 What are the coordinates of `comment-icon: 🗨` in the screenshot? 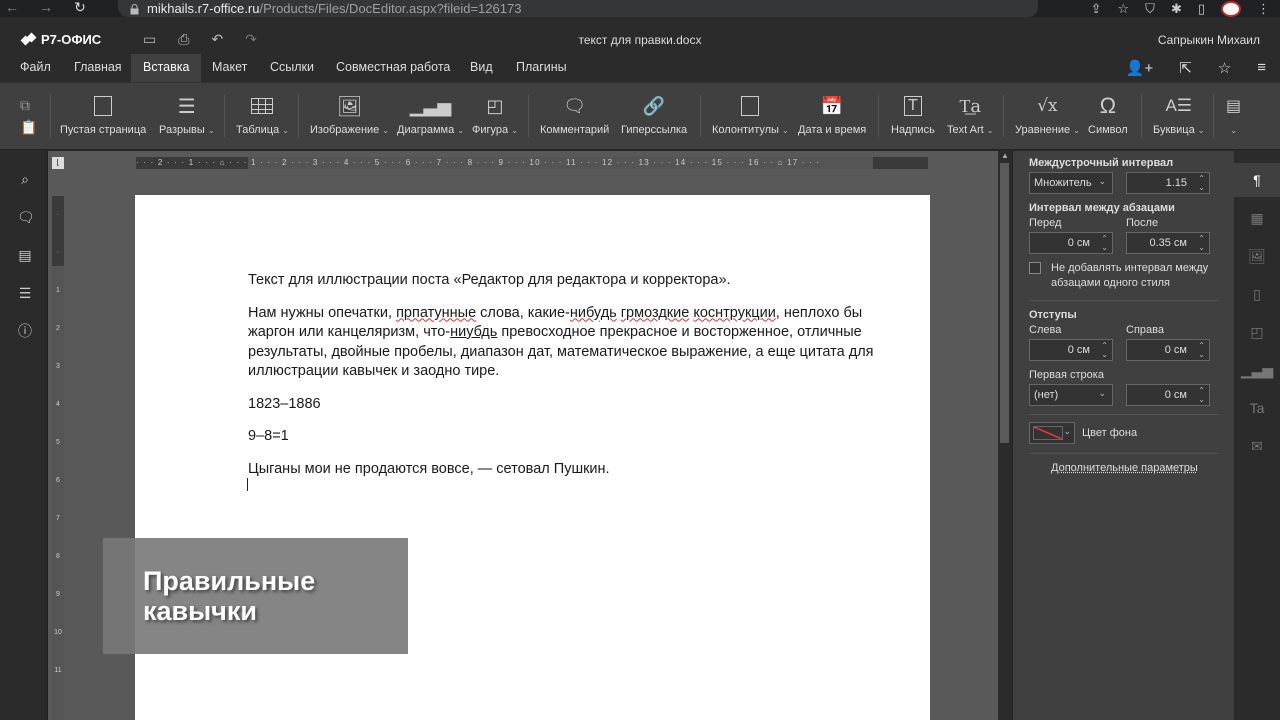 It's located at (575, 105).